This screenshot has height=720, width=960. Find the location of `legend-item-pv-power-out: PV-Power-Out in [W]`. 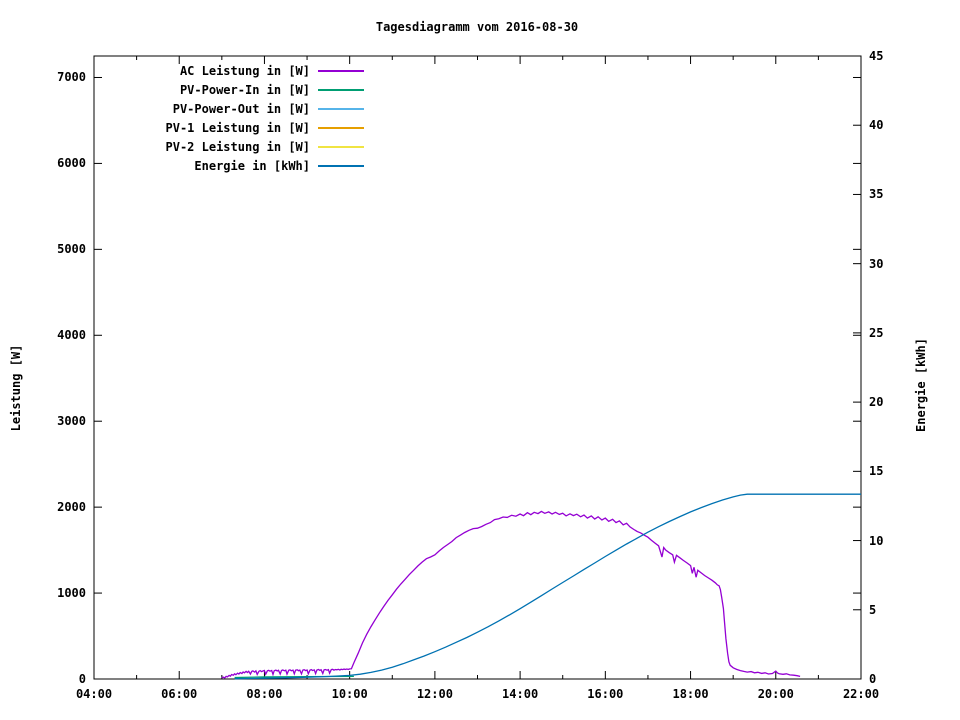

legend-item-pv-power-out: PV-Power-Out in [W] is located at coordinates (229, 109).